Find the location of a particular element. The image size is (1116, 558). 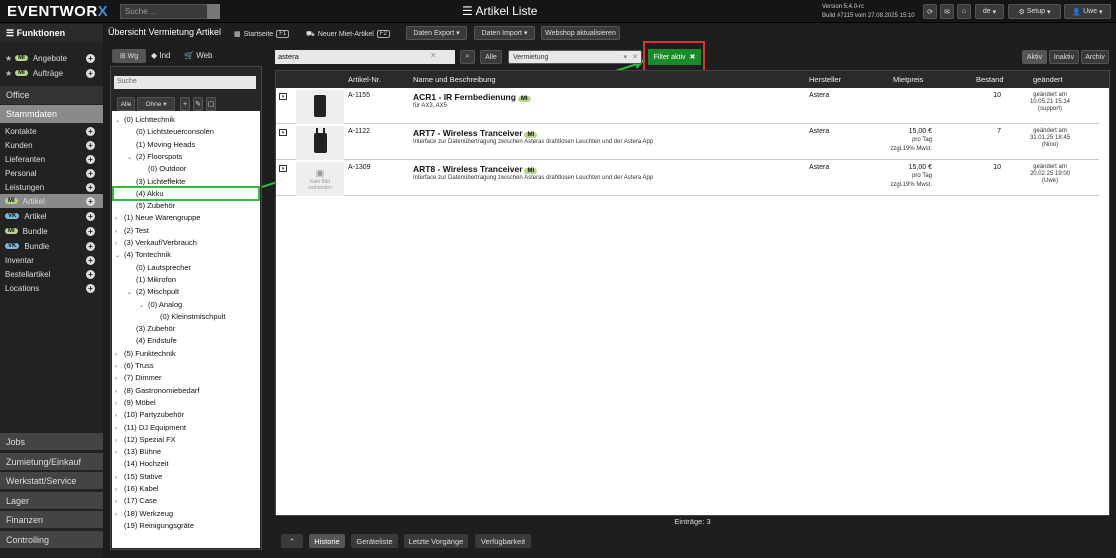

clear-type-icon: ✕ is located at coordinates (635, 57).